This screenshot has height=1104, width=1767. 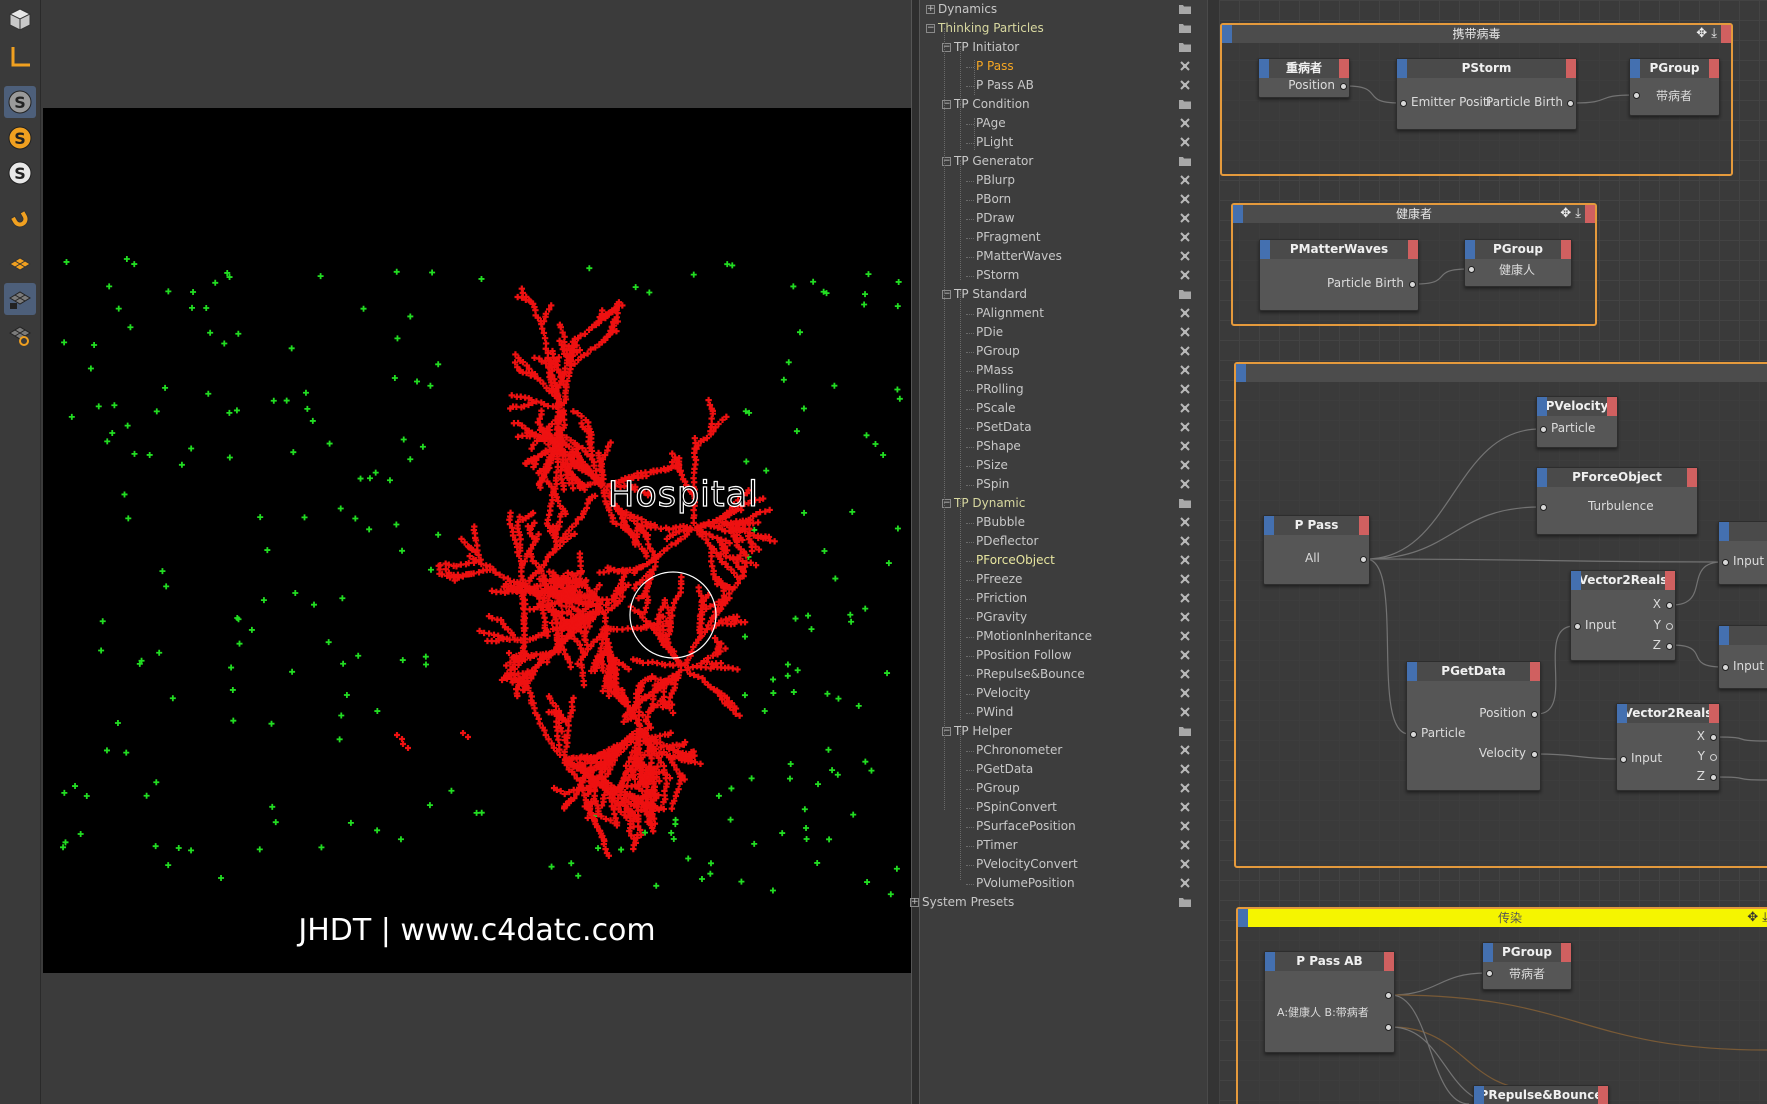 I want to click on tree-item: PScale, so click(x=996, y=408).